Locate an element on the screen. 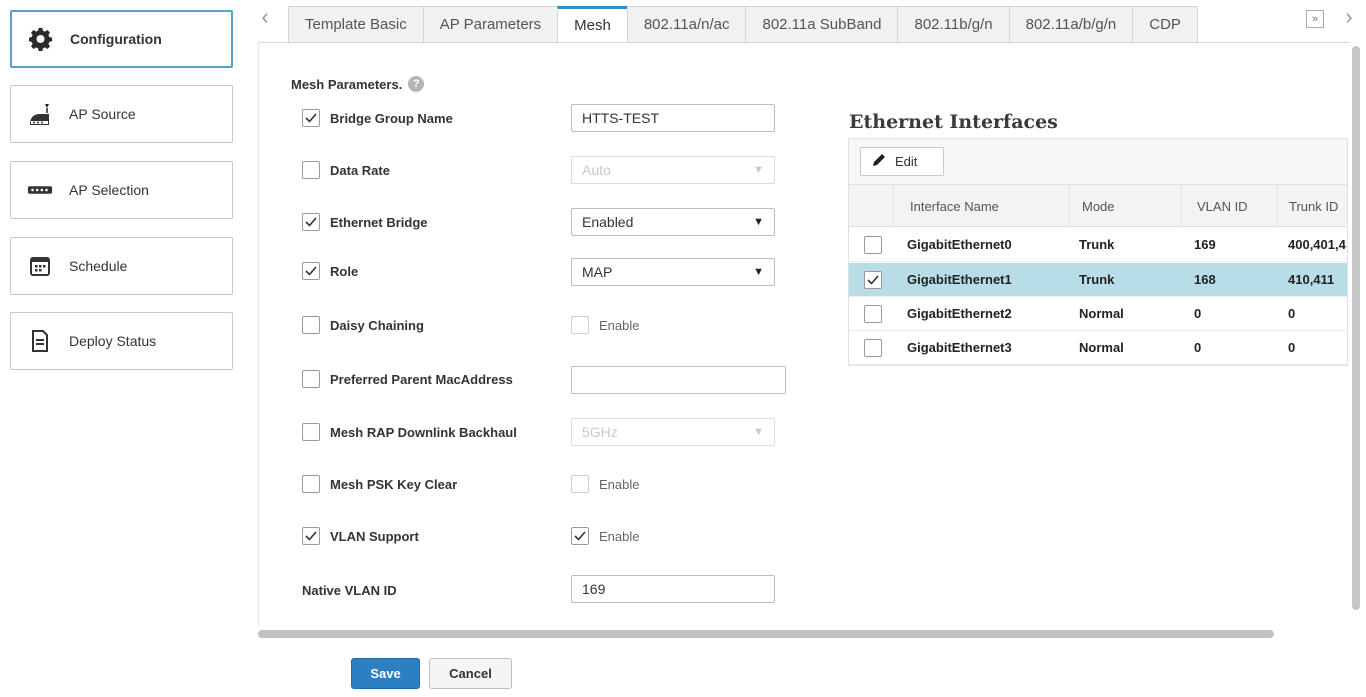  daisy-chaining-enable: Enable is located at coordinates (605, 325).